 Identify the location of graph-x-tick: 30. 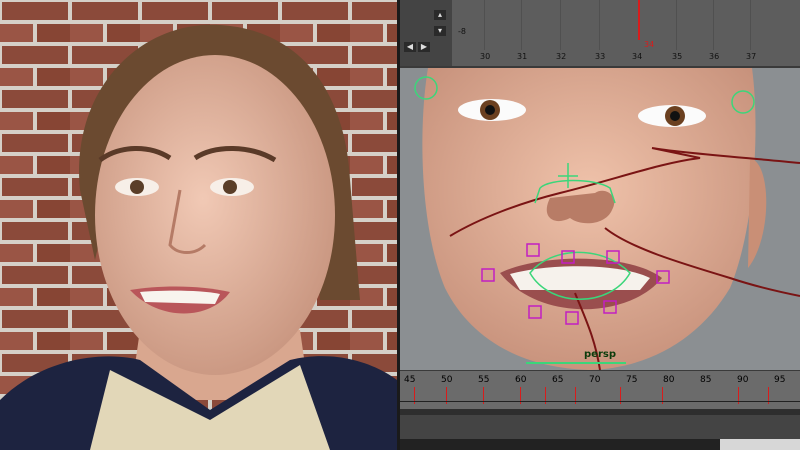
(485, 56).